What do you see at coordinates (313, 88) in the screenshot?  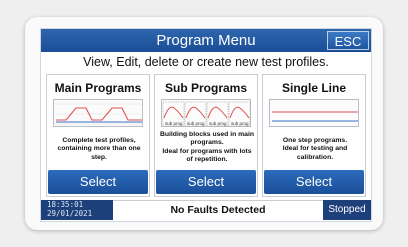 I see `single-line-title: Single Line` at bounding box center [313, 88].